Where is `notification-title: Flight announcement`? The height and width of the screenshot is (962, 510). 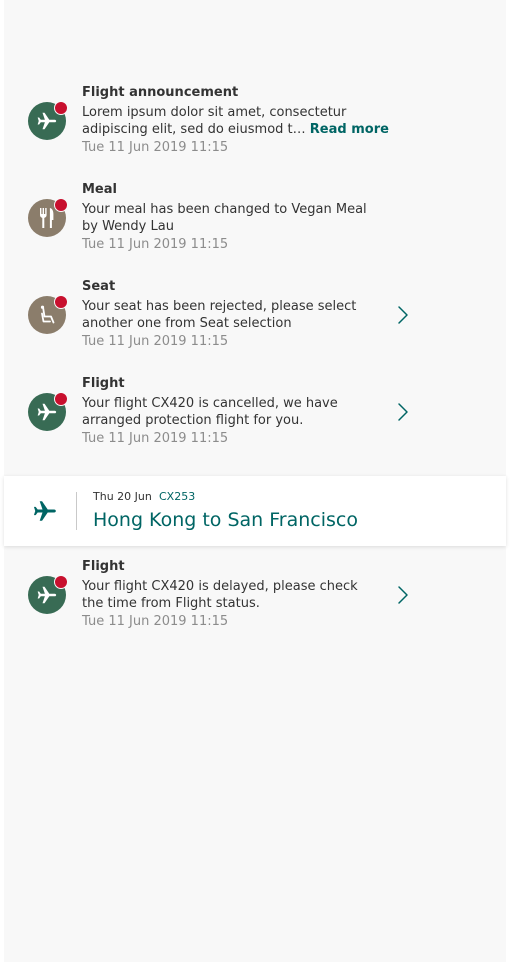
notification-title: Flight announcement is located at coordinates (160, 92).